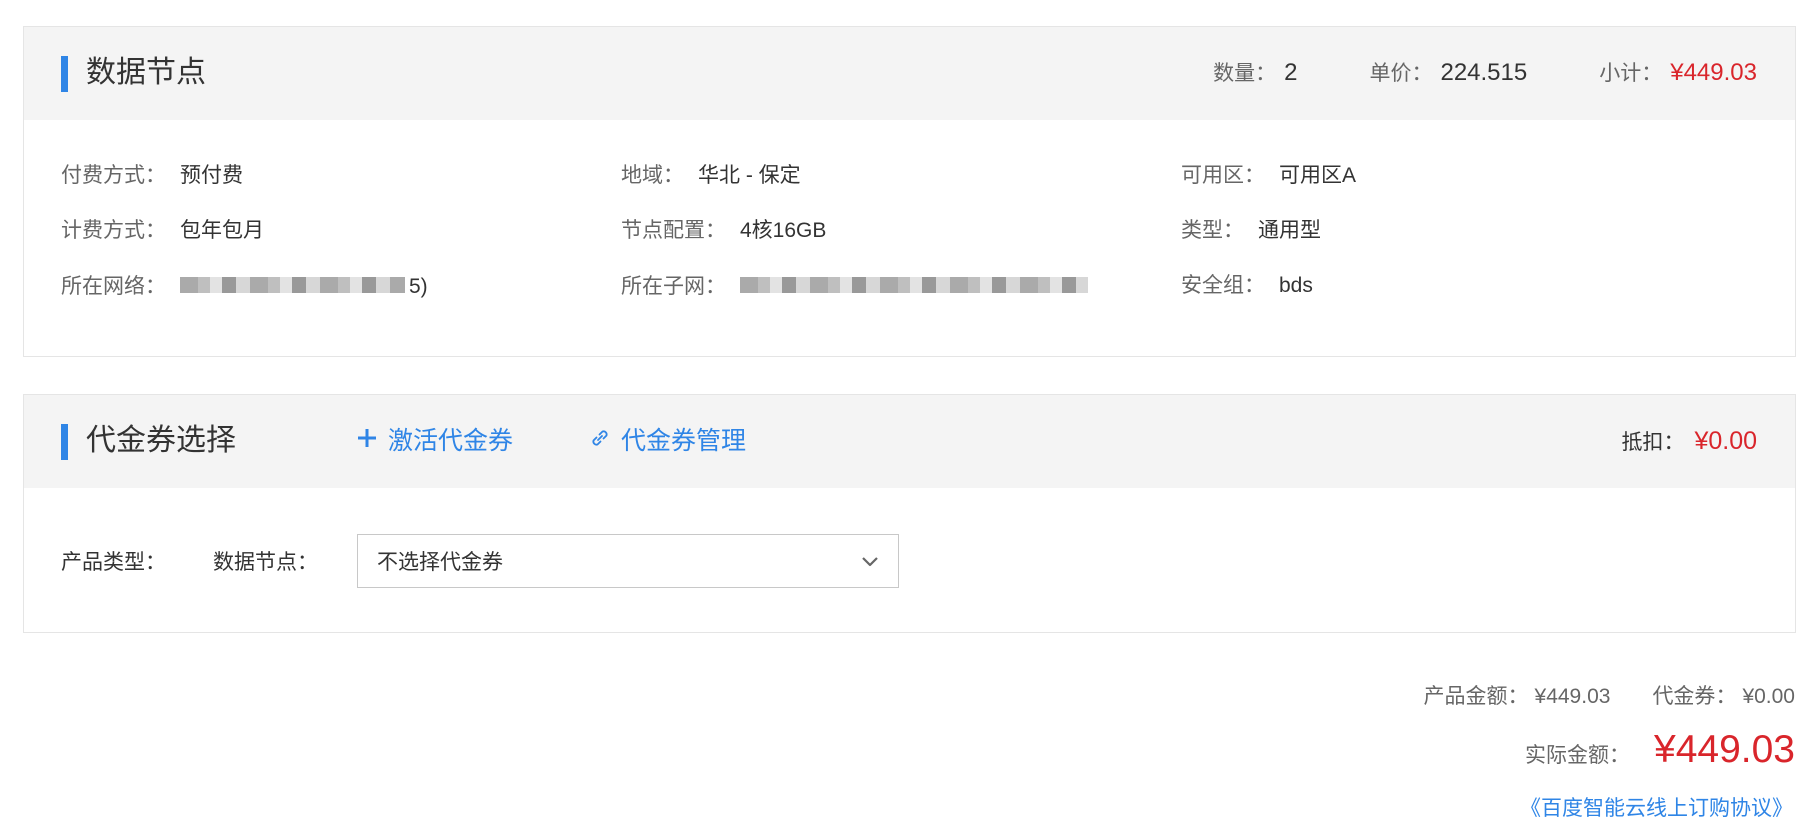 Image resolution: width=1818 pixels, height=836 pixels. Describe the element at coordinates (901, 243) in the screenshot. I see `node-config-field: 节点配置： 4核16GB` at that location.